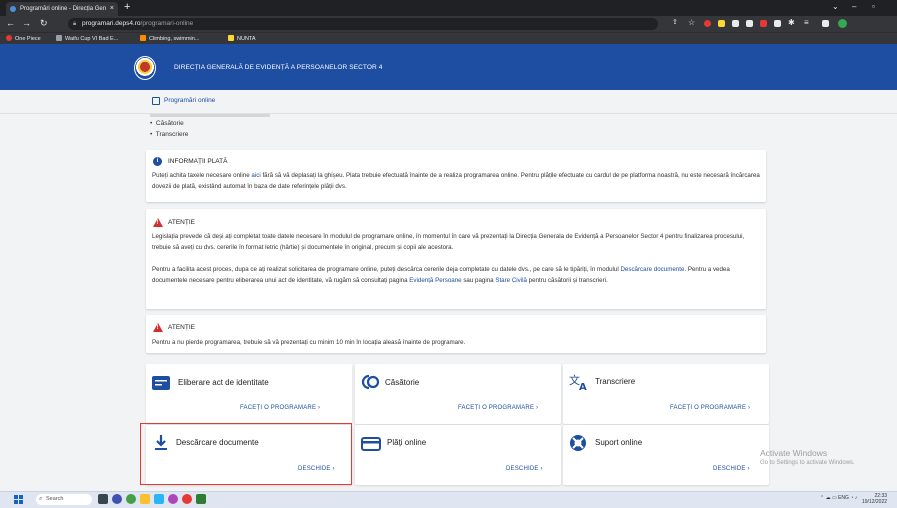 The width and height of the screenshot is (897, 508). Describe the element at coordinates (794, 453) in the screenshot. I see `activate-windows-title: Activate Windows` at that location.